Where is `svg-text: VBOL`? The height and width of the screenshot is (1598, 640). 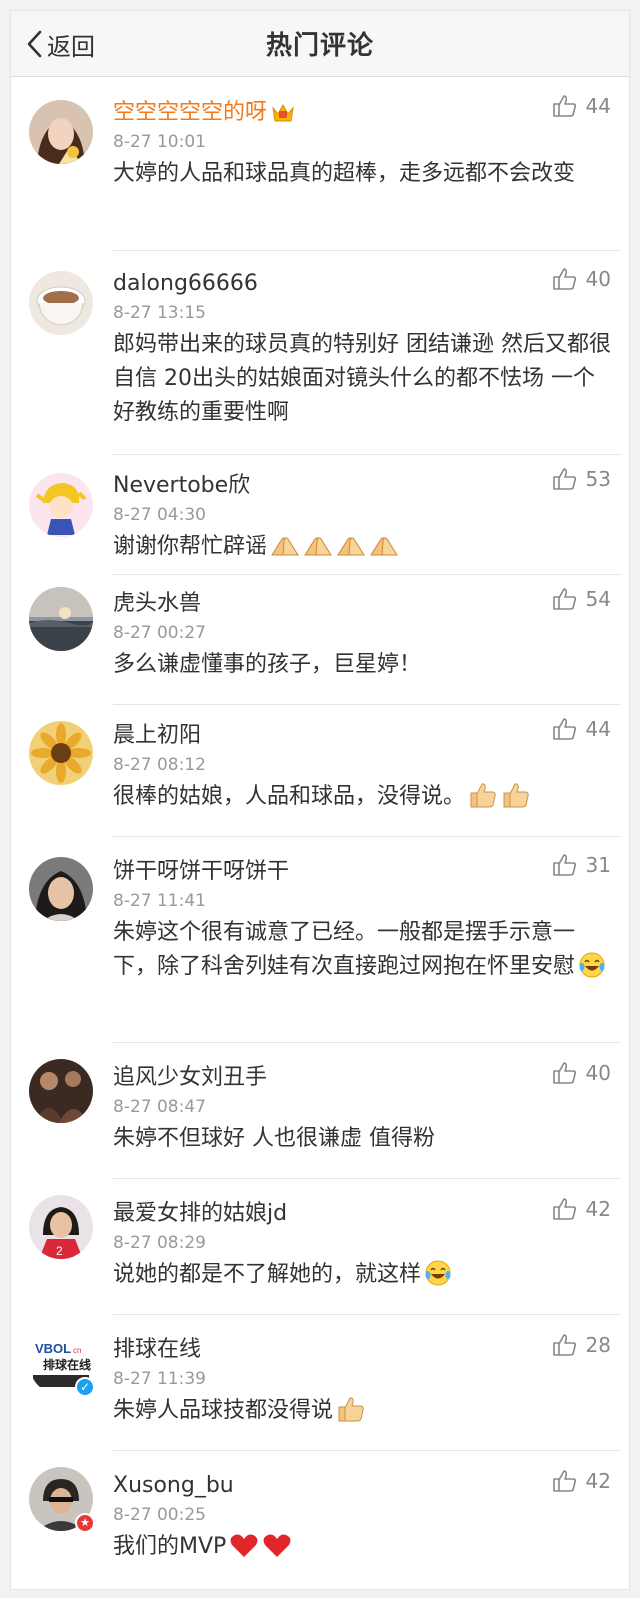
svg-text: VBOL is located at coordinates (53, 1348).